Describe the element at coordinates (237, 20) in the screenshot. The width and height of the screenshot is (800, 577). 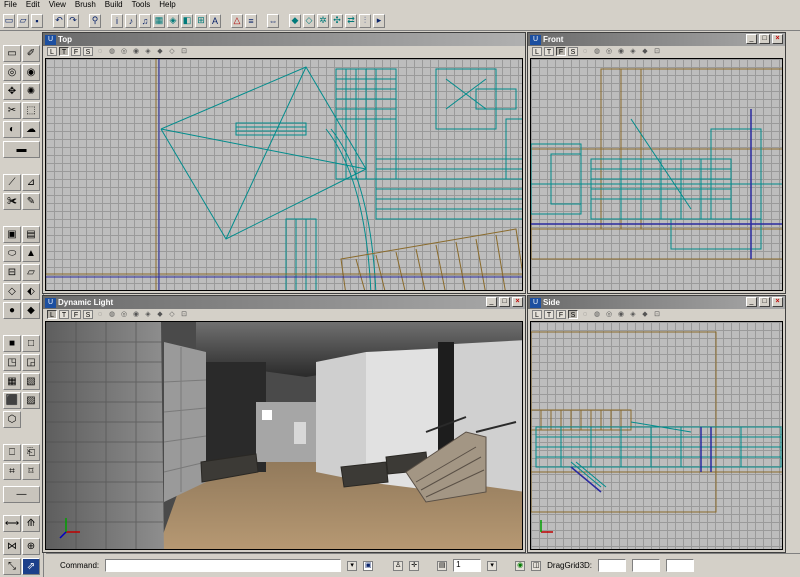
I see `unreal-script-icon: △` at that location.